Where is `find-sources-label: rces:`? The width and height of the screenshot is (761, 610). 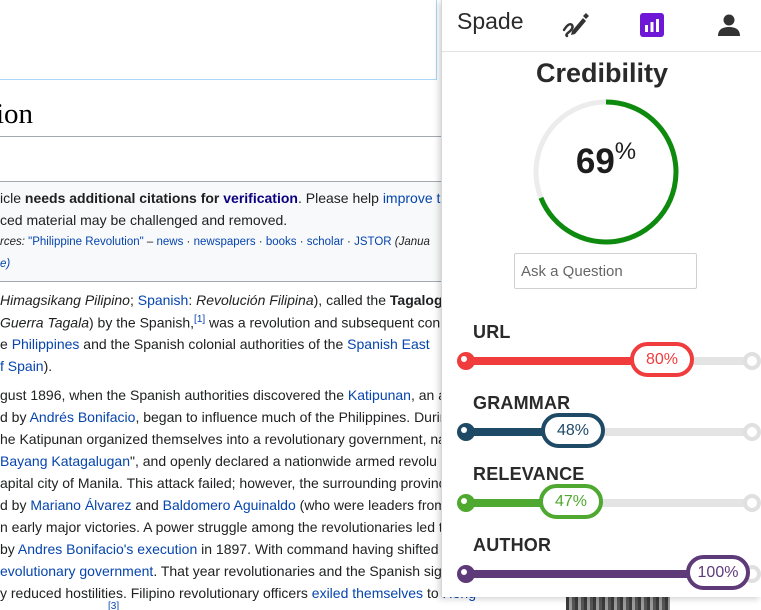 find-sources-label: rces: is located at coordinates (14, 242).